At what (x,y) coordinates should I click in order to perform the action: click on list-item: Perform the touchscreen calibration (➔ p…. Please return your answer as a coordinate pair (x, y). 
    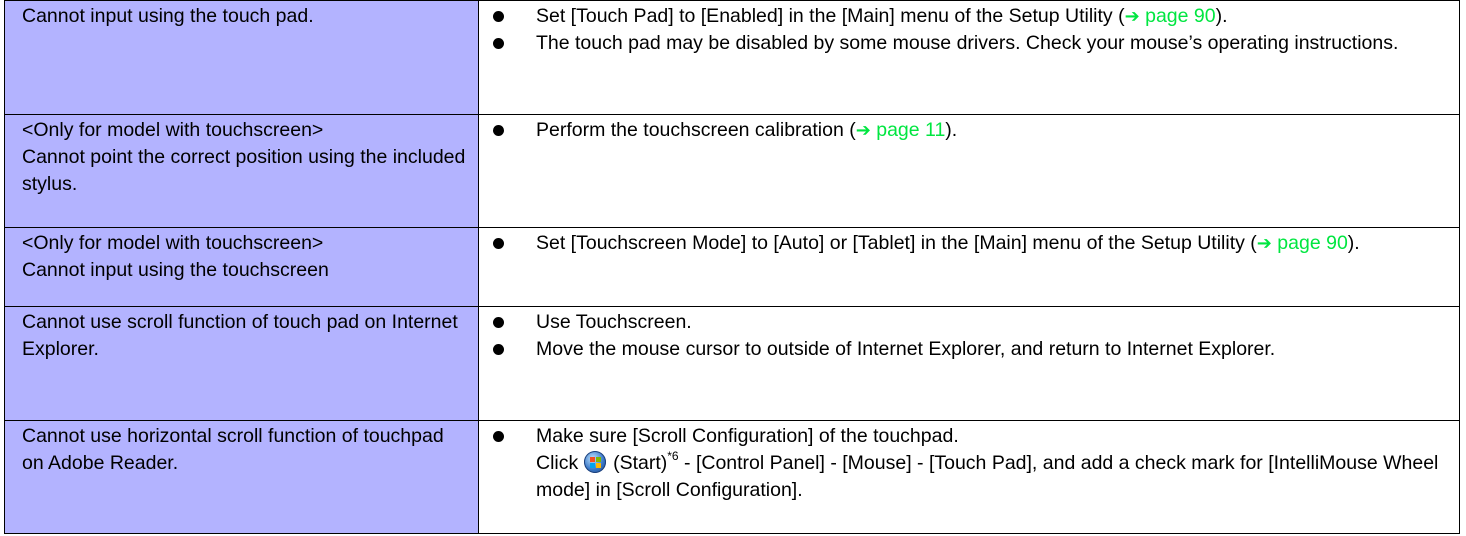
    Looking at the image, I should click on (972, 130).